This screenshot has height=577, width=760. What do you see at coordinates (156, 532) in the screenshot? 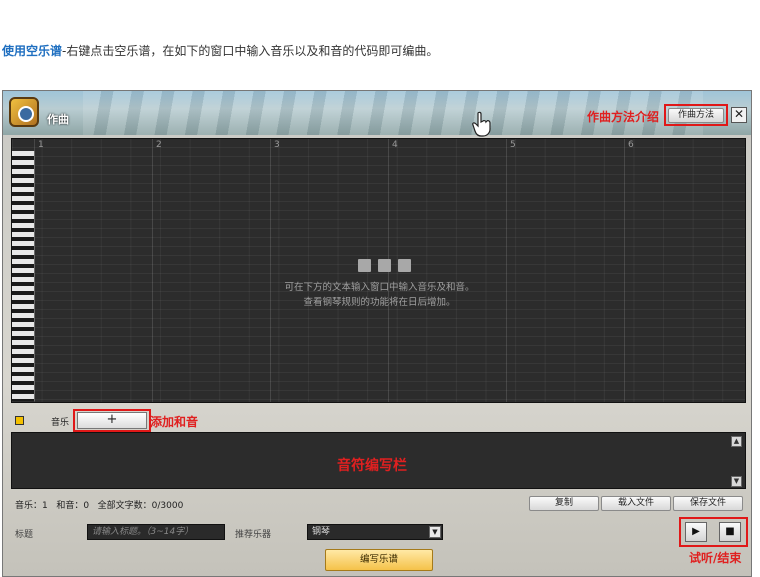
I see `title-input: 请输入标题。（3~14字）` at bounding box center [156, 532].